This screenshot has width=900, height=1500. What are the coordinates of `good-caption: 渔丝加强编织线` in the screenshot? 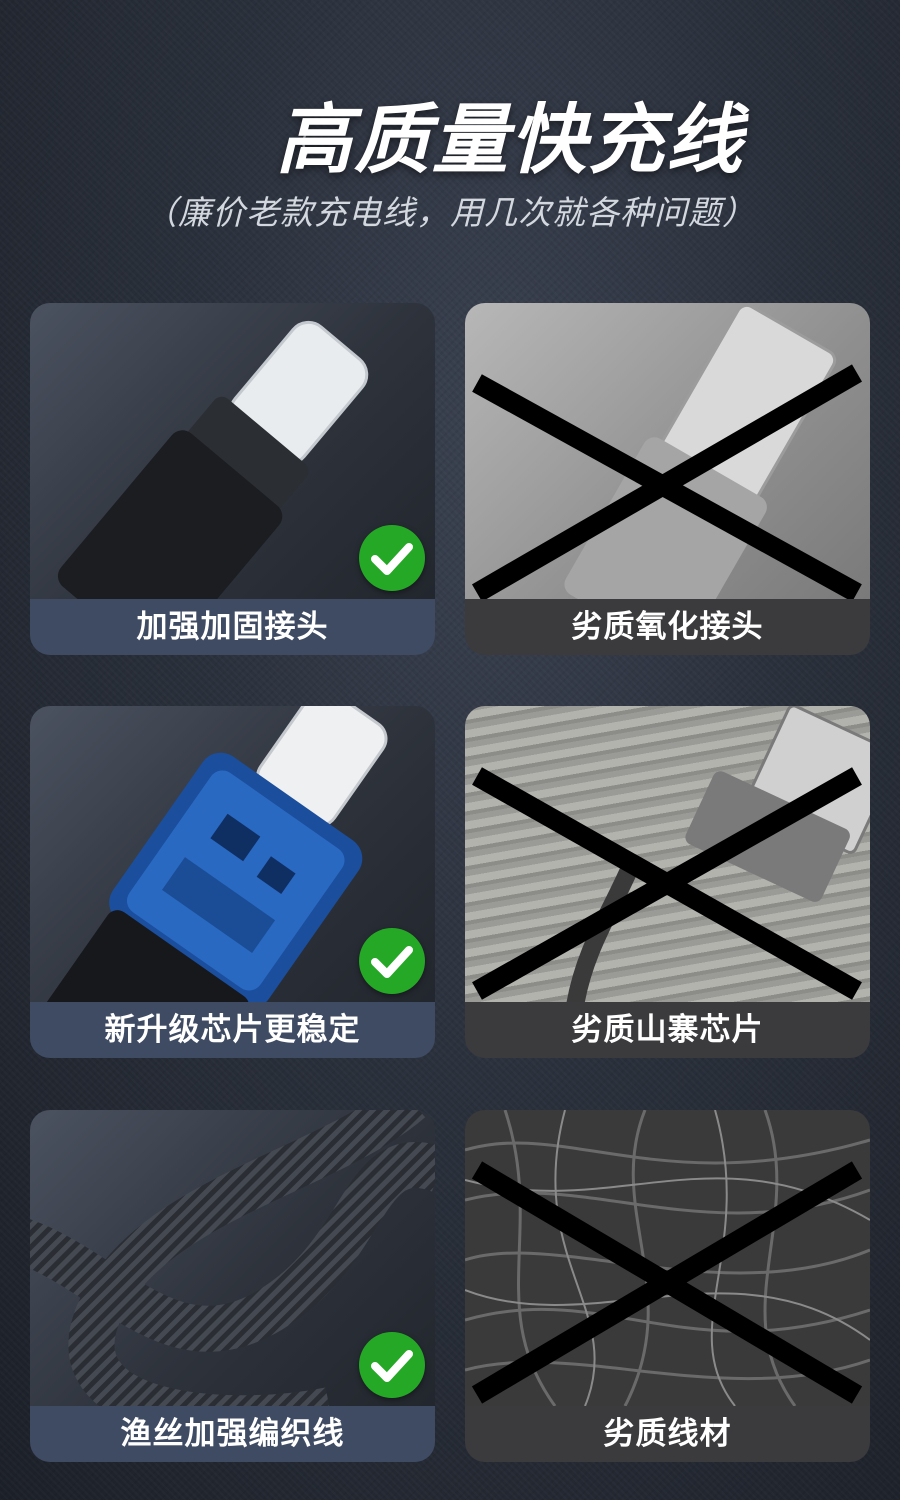 It's located at (232, 1434).